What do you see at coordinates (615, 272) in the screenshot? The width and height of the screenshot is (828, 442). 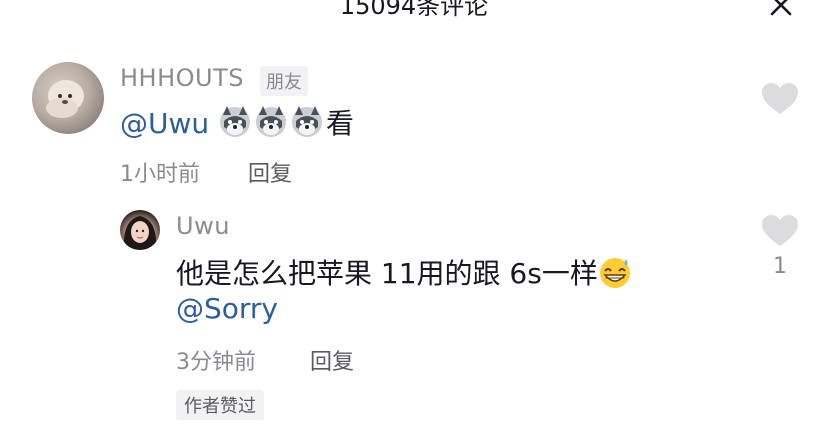 I see `grin-sweat-emoji` at bounding box center [615, 272].